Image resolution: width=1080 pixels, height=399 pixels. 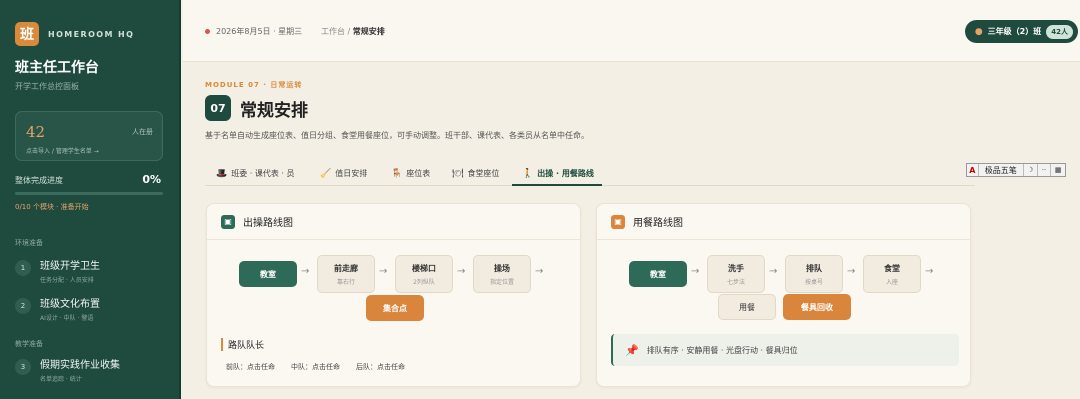 I want to click on node-label: 集合点, so click(x=395, y=308).